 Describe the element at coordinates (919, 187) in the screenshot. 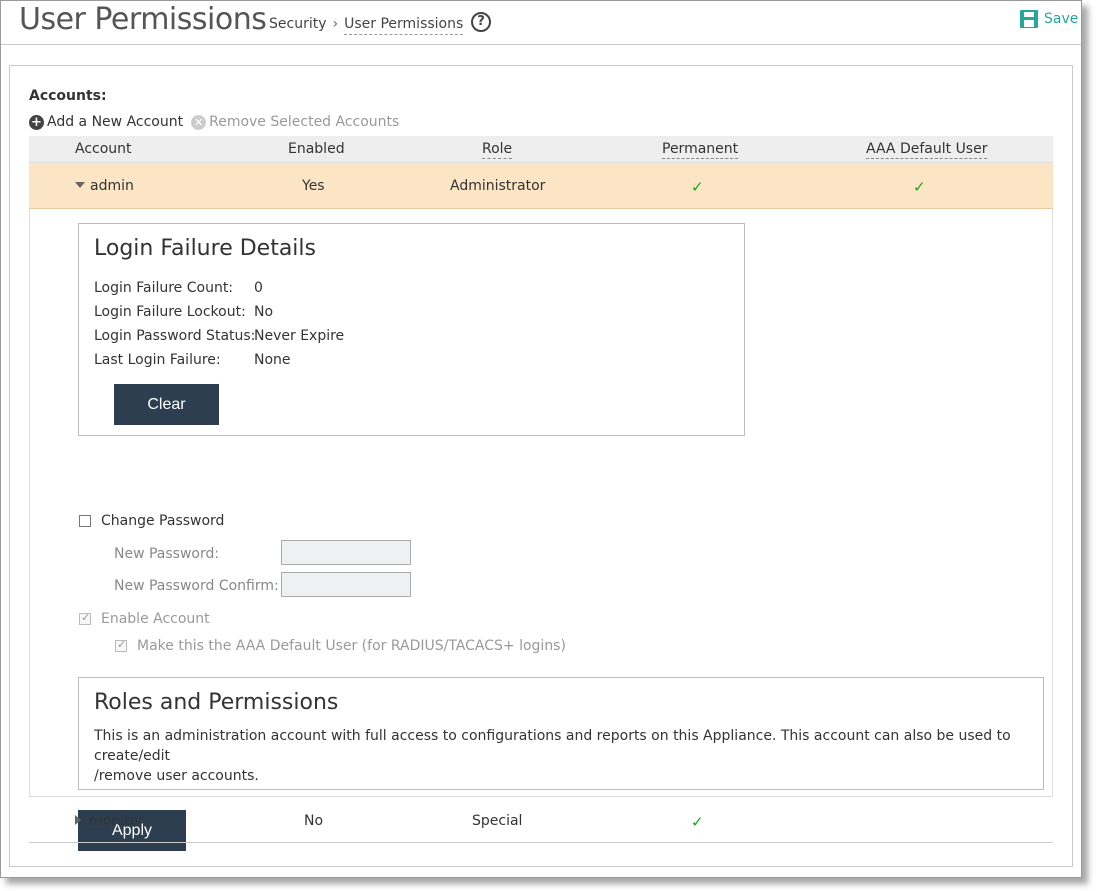

I see `aaa-default-check-icon: ✓` at that location.